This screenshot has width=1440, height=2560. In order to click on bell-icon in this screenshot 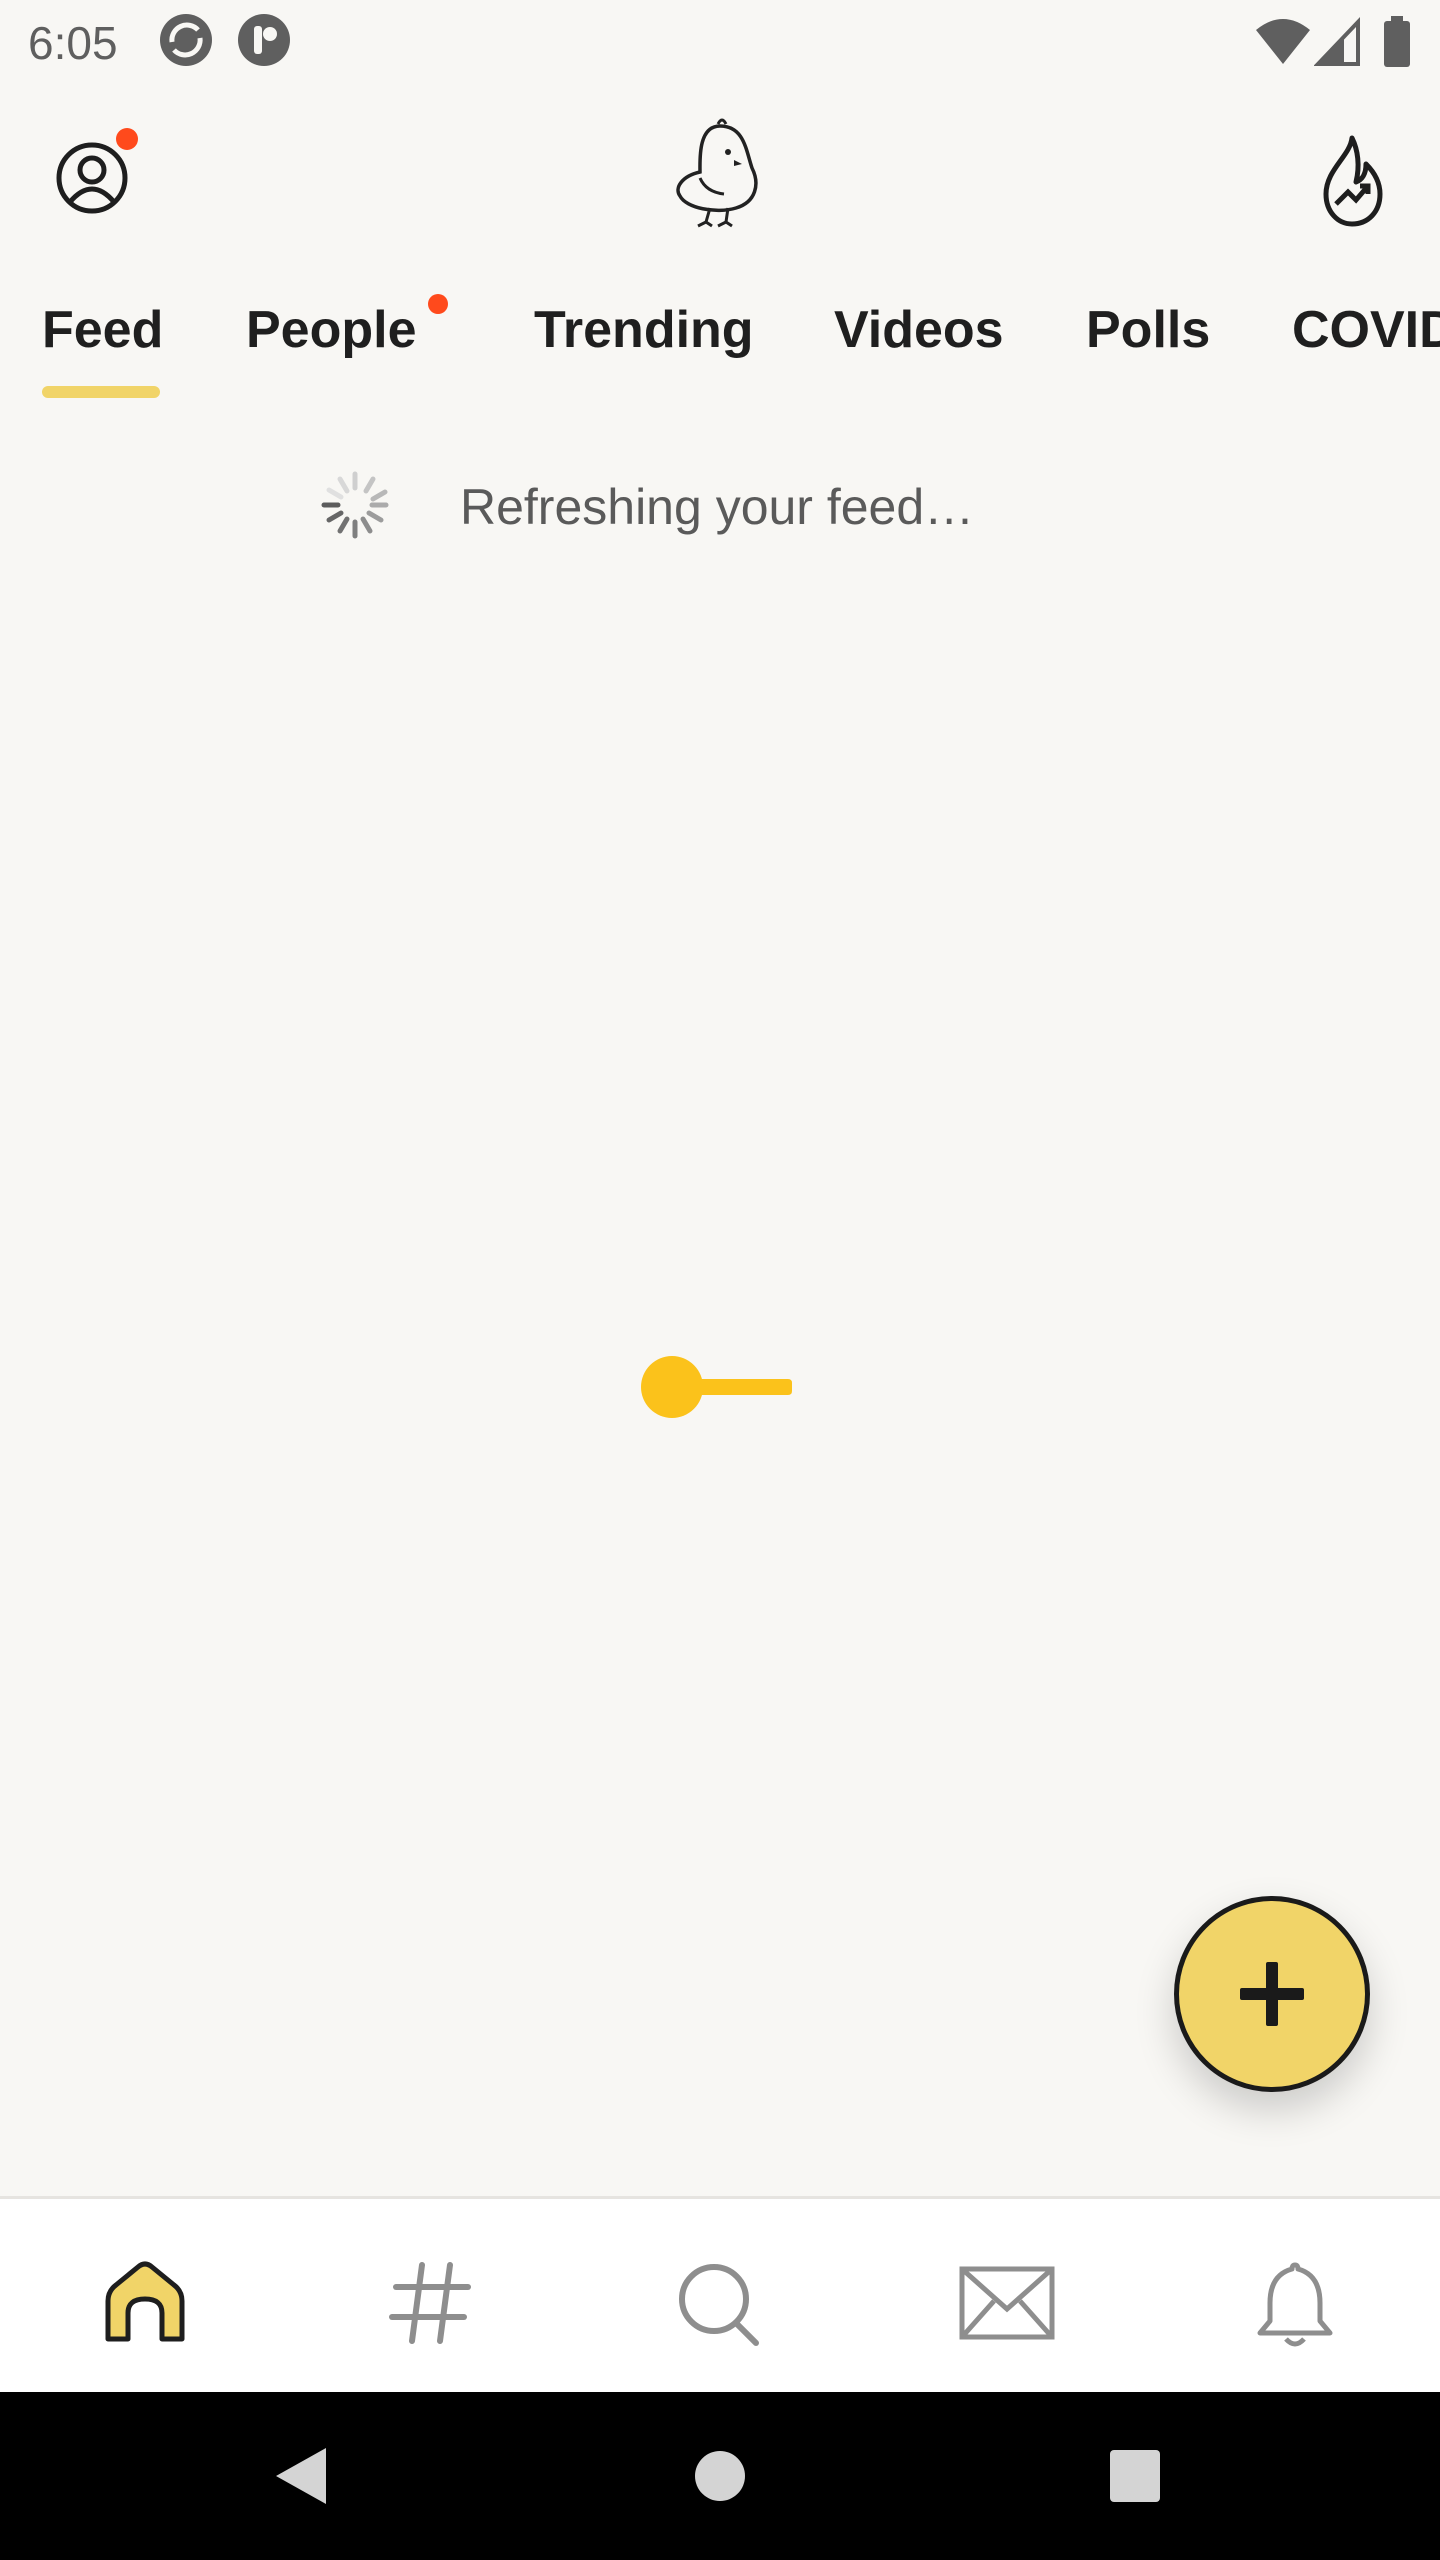, I will do `click(1295, 2303)`.